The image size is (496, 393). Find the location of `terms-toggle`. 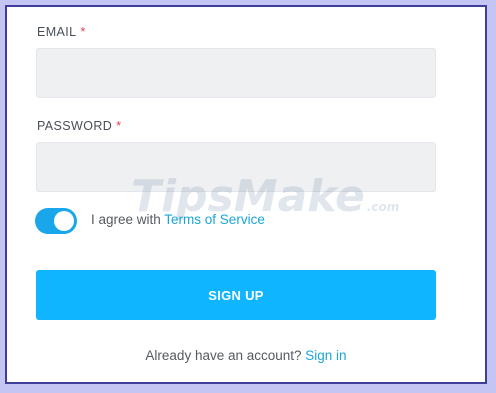

terms-toggle is located at coordinates (56, 221).